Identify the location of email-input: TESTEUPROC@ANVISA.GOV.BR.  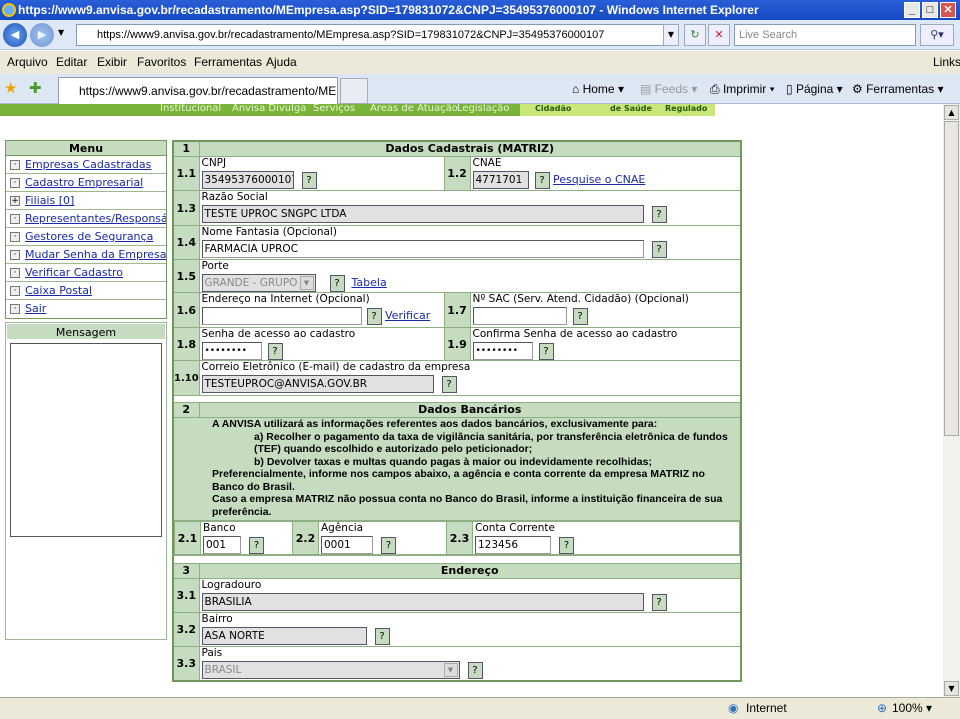
(317, 384).